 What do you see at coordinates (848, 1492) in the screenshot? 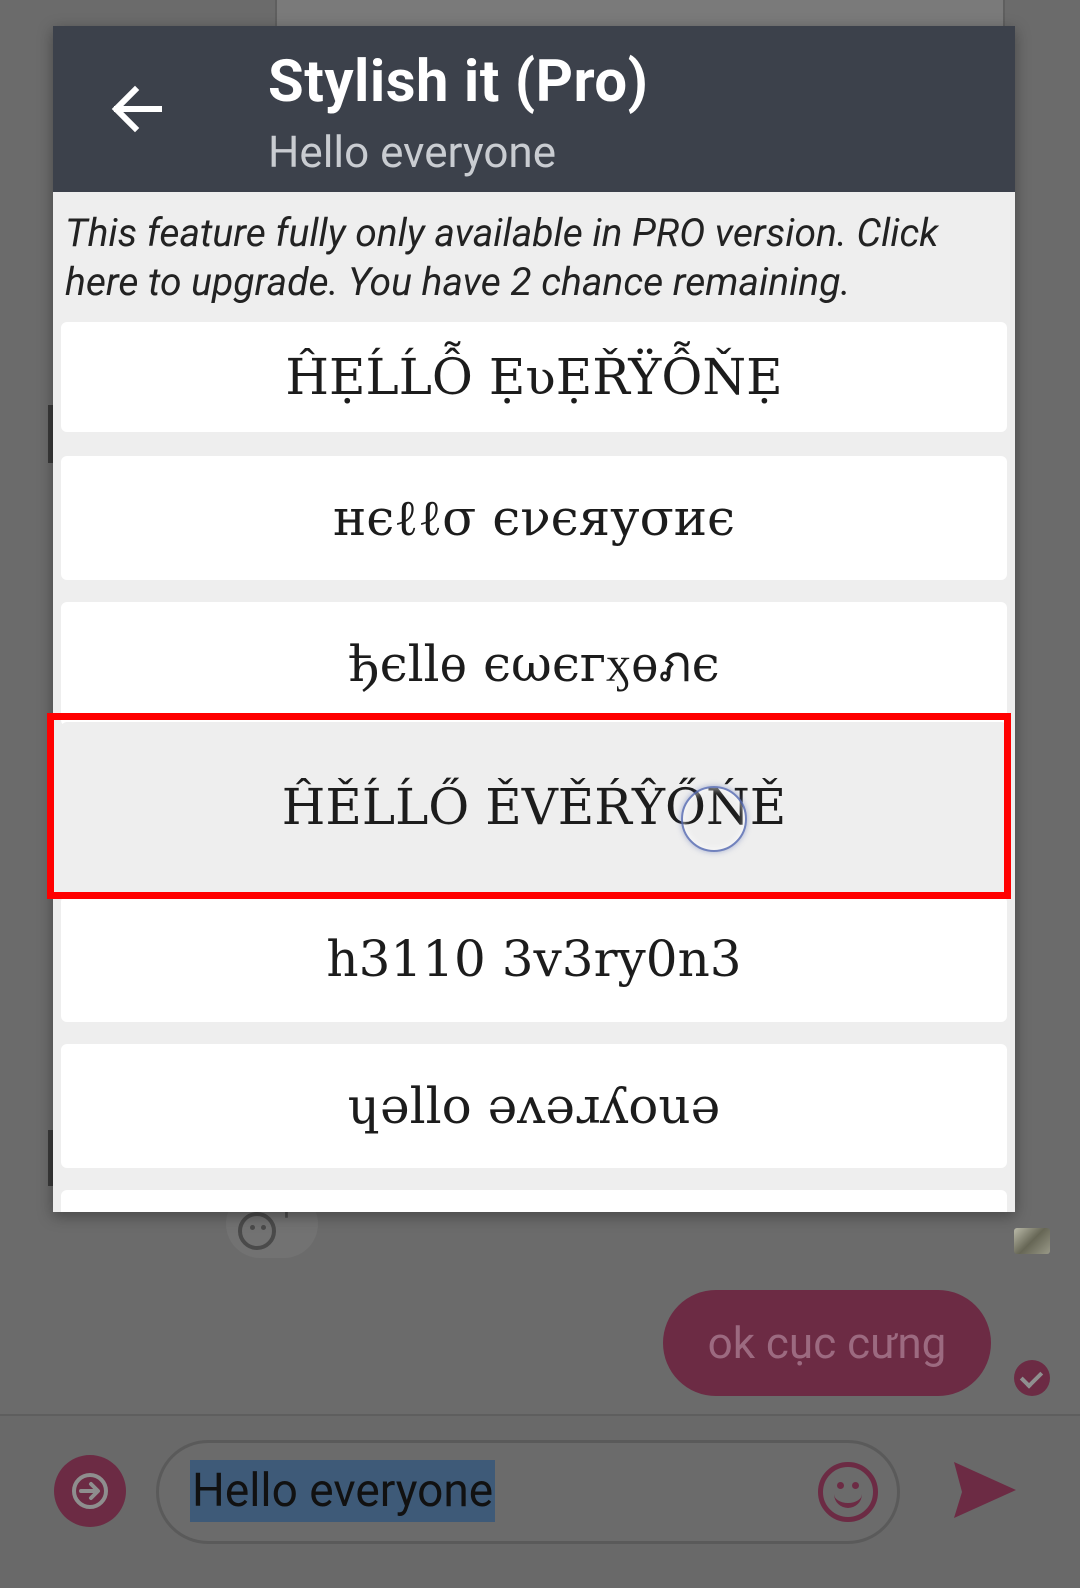
I see `smiley-icon` at bounding box center [848, 1492].